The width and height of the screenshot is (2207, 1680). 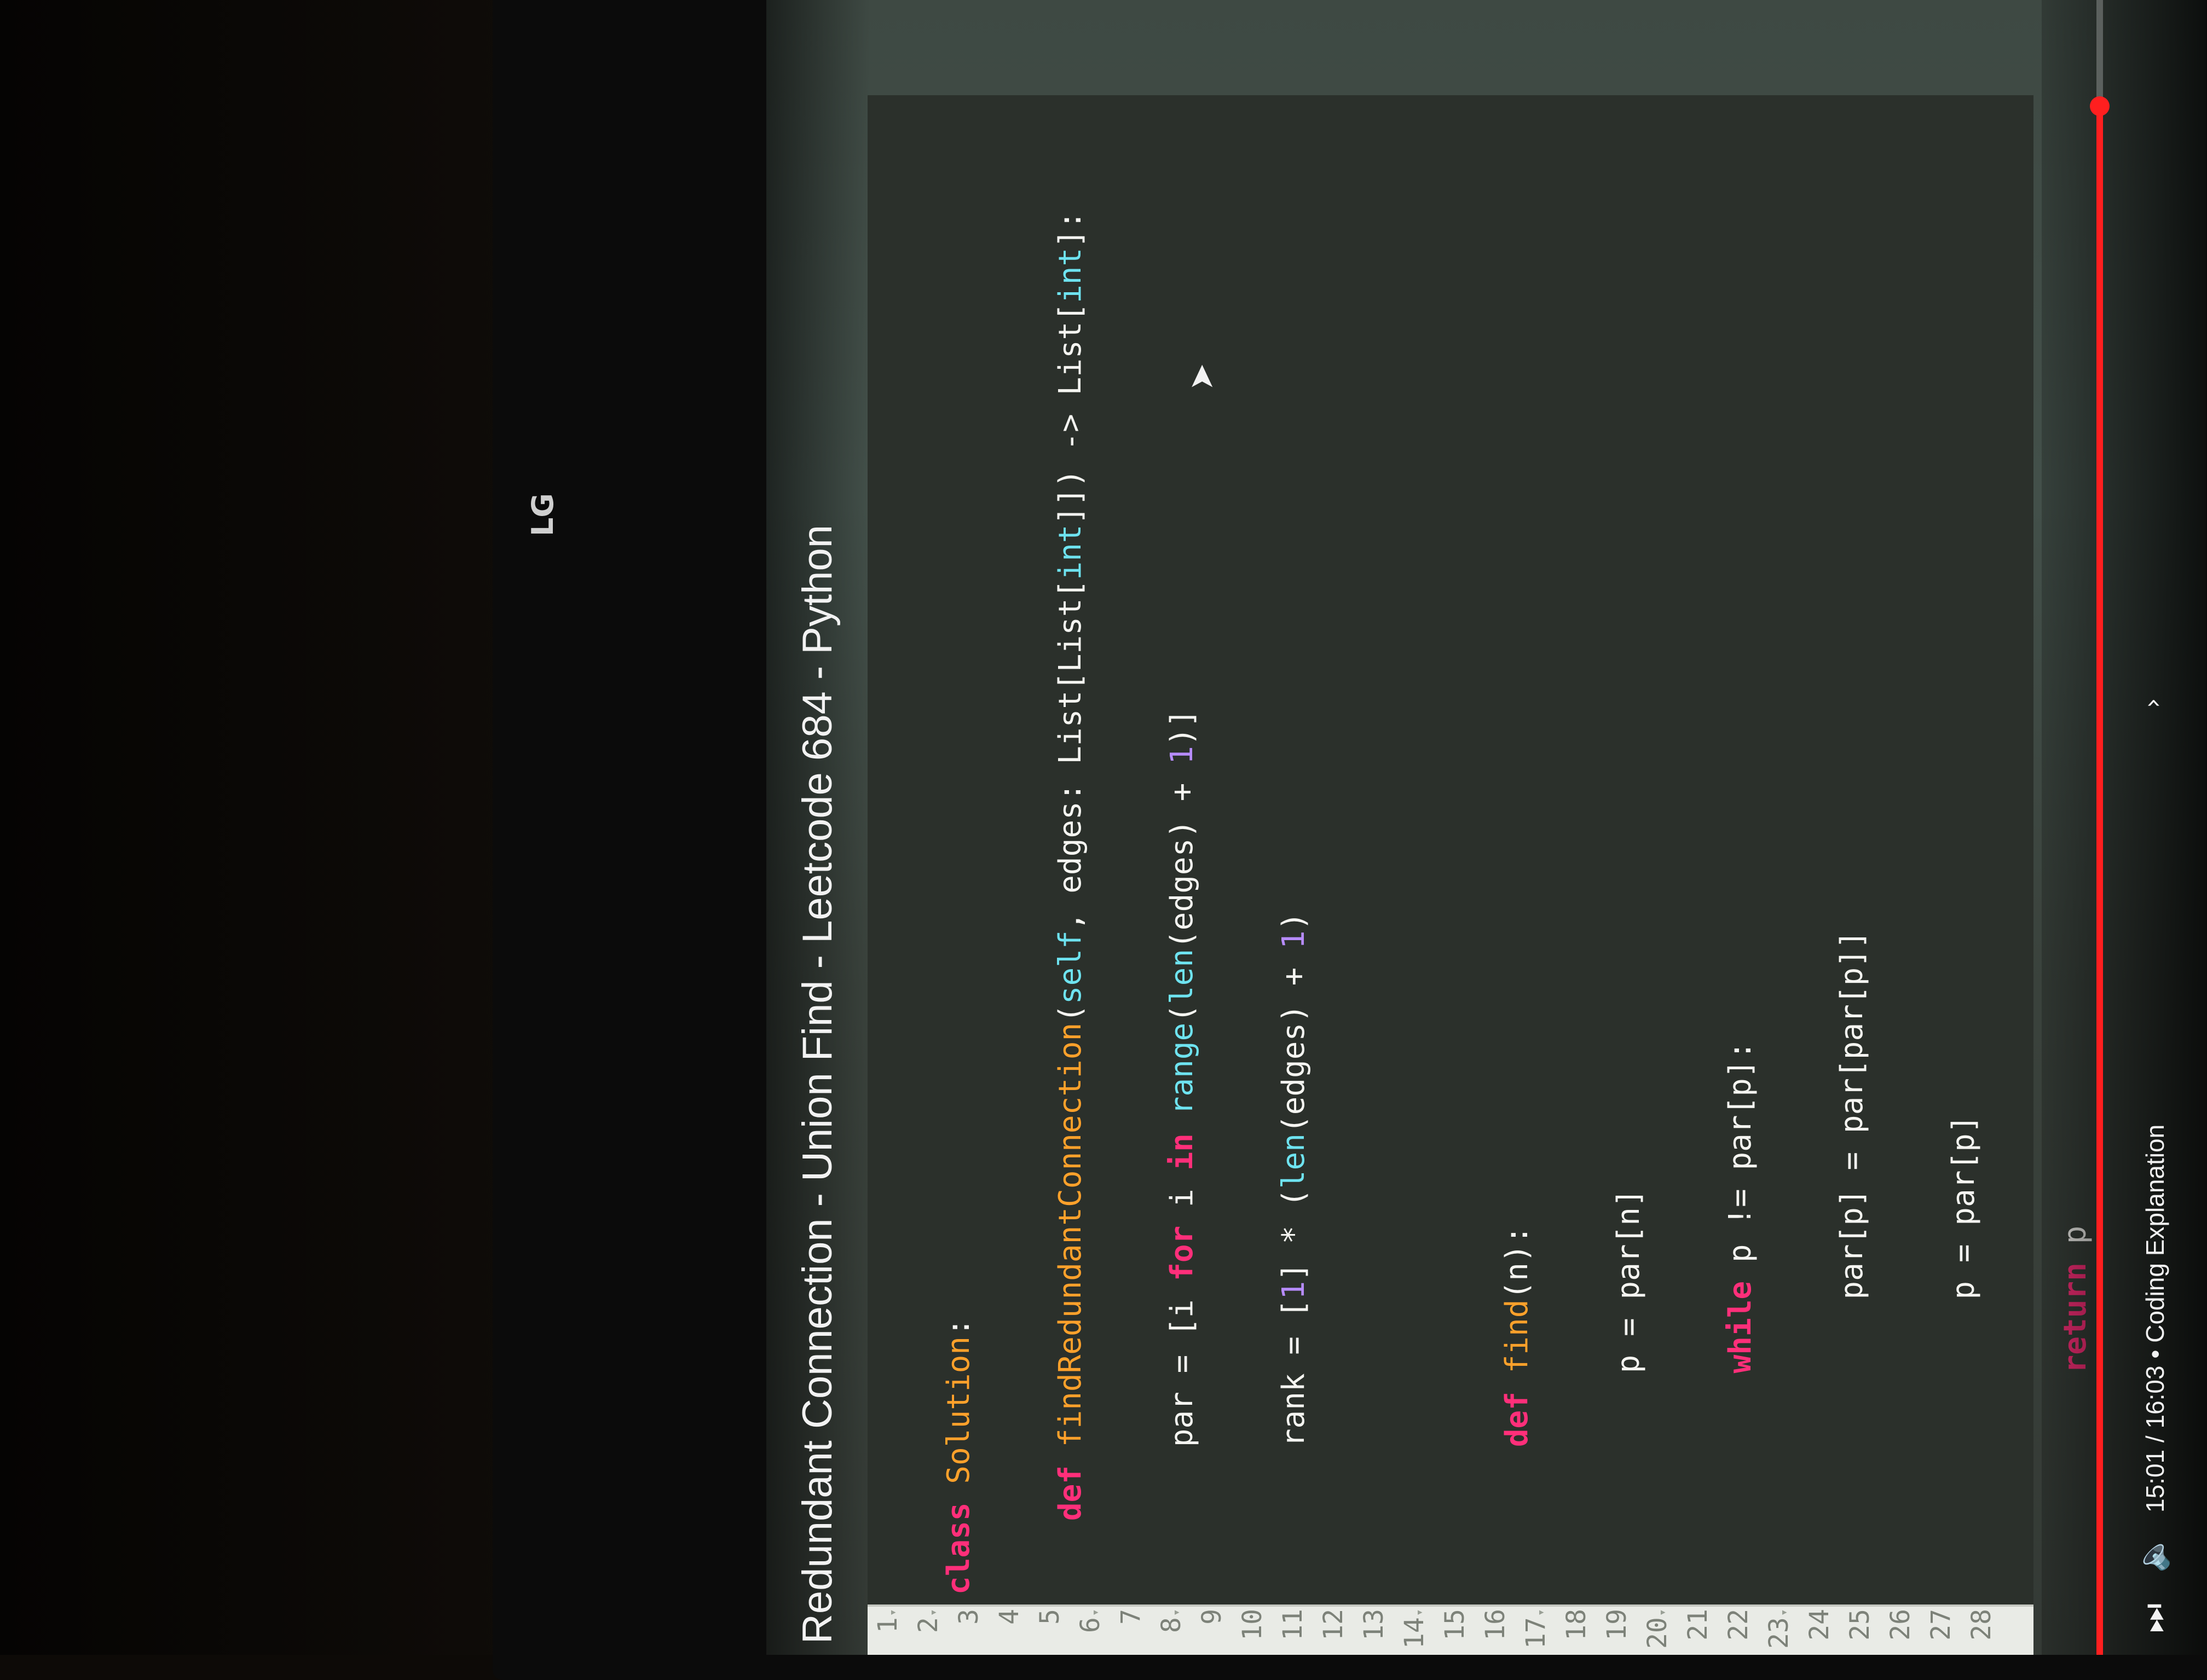 What do you see at coordinates (928, 1621) in the screenshot?
I see `line-number: 2▾` at bounding box center [928, 1621].